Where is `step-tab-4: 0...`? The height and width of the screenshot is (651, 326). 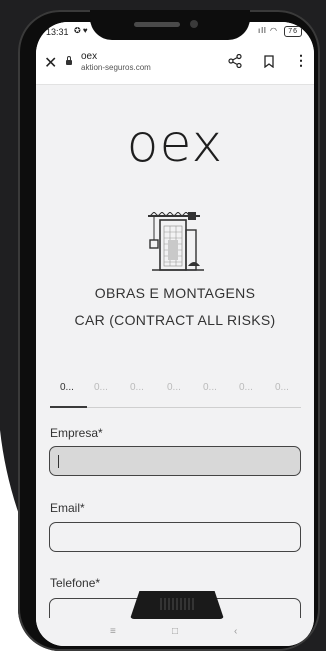 step-tab-4: 0... is located at coordinates (174, 387).